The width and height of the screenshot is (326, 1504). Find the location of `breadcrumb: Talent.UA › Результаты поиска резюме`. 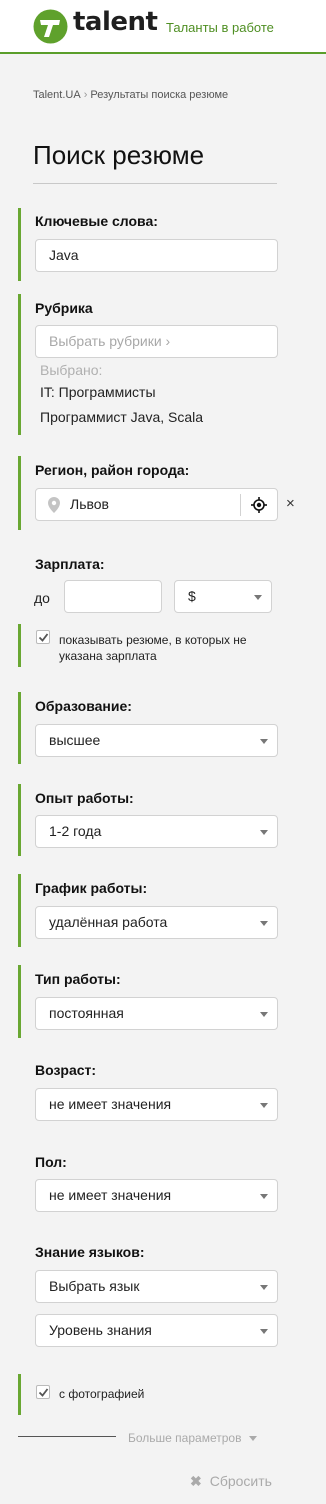

breadcrumb: Talent.UA › Результаты поиска резюме is located at coordinates (130, 95).